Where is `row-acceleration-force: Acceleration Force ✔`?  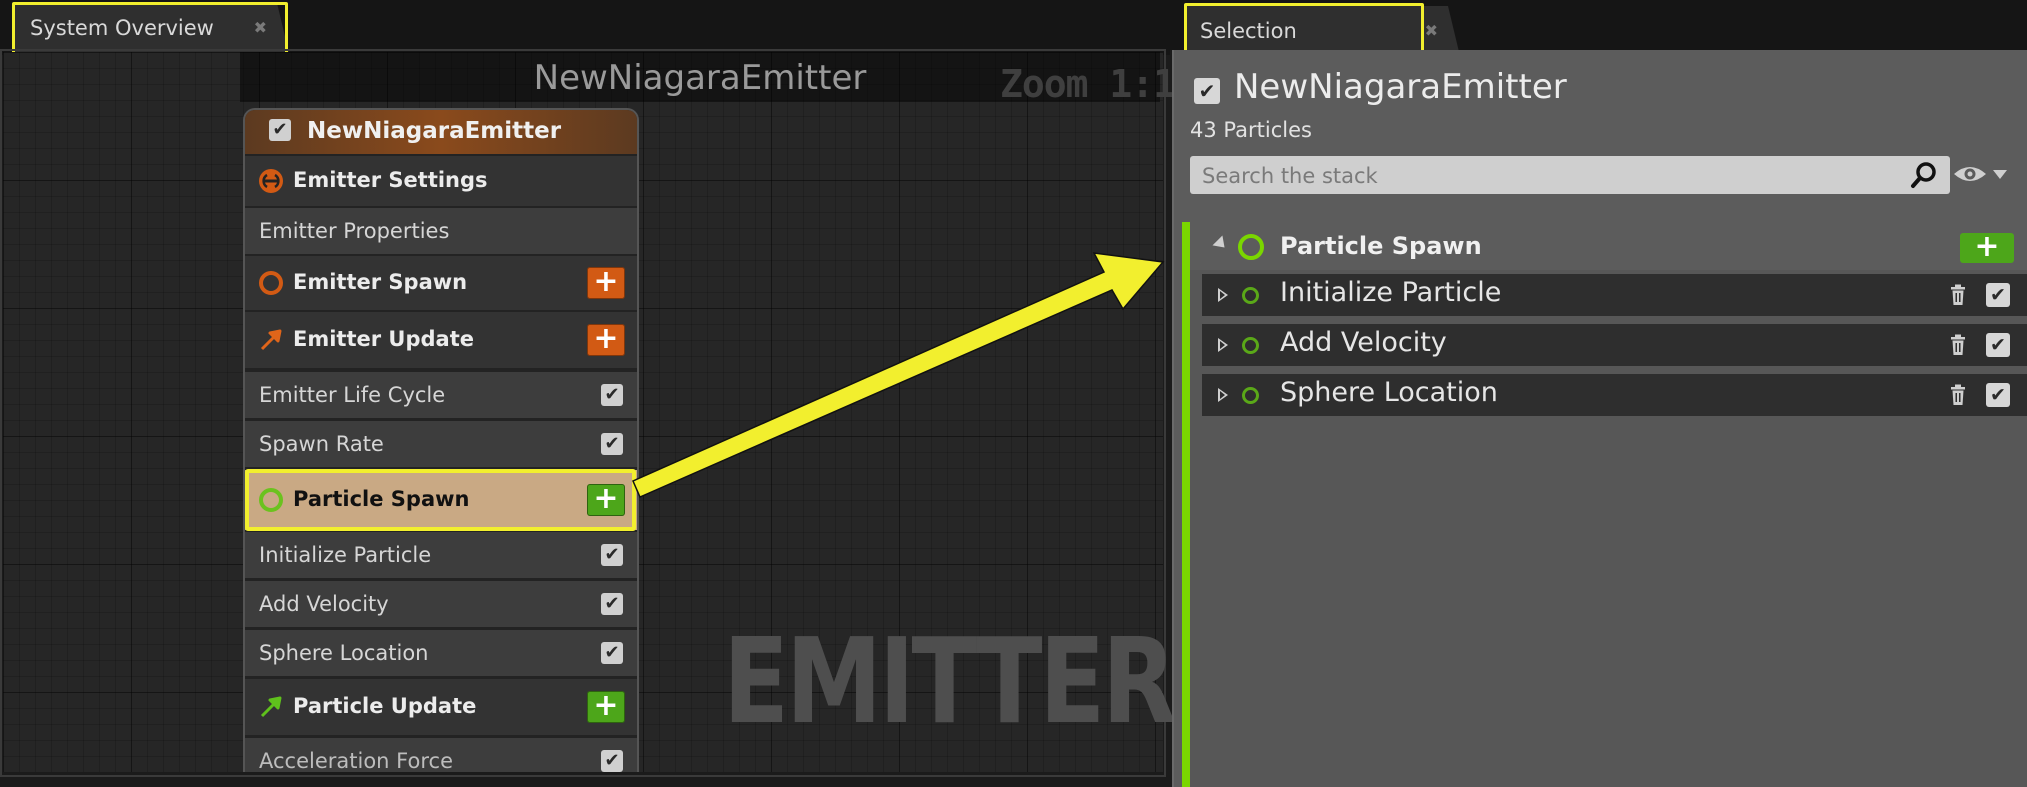 row-acceleration-force: Acceleration Force ✔ is located at coordinates (441, 755).